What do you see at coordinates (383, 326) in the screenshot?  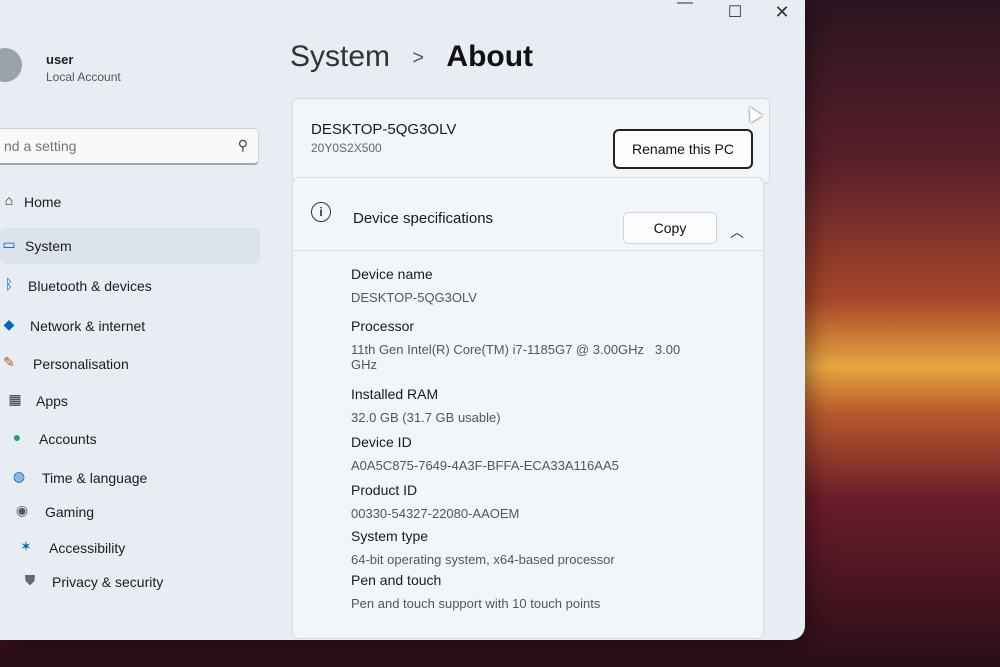 I see `spec-label: Processor` at bounding box center [383, 326].